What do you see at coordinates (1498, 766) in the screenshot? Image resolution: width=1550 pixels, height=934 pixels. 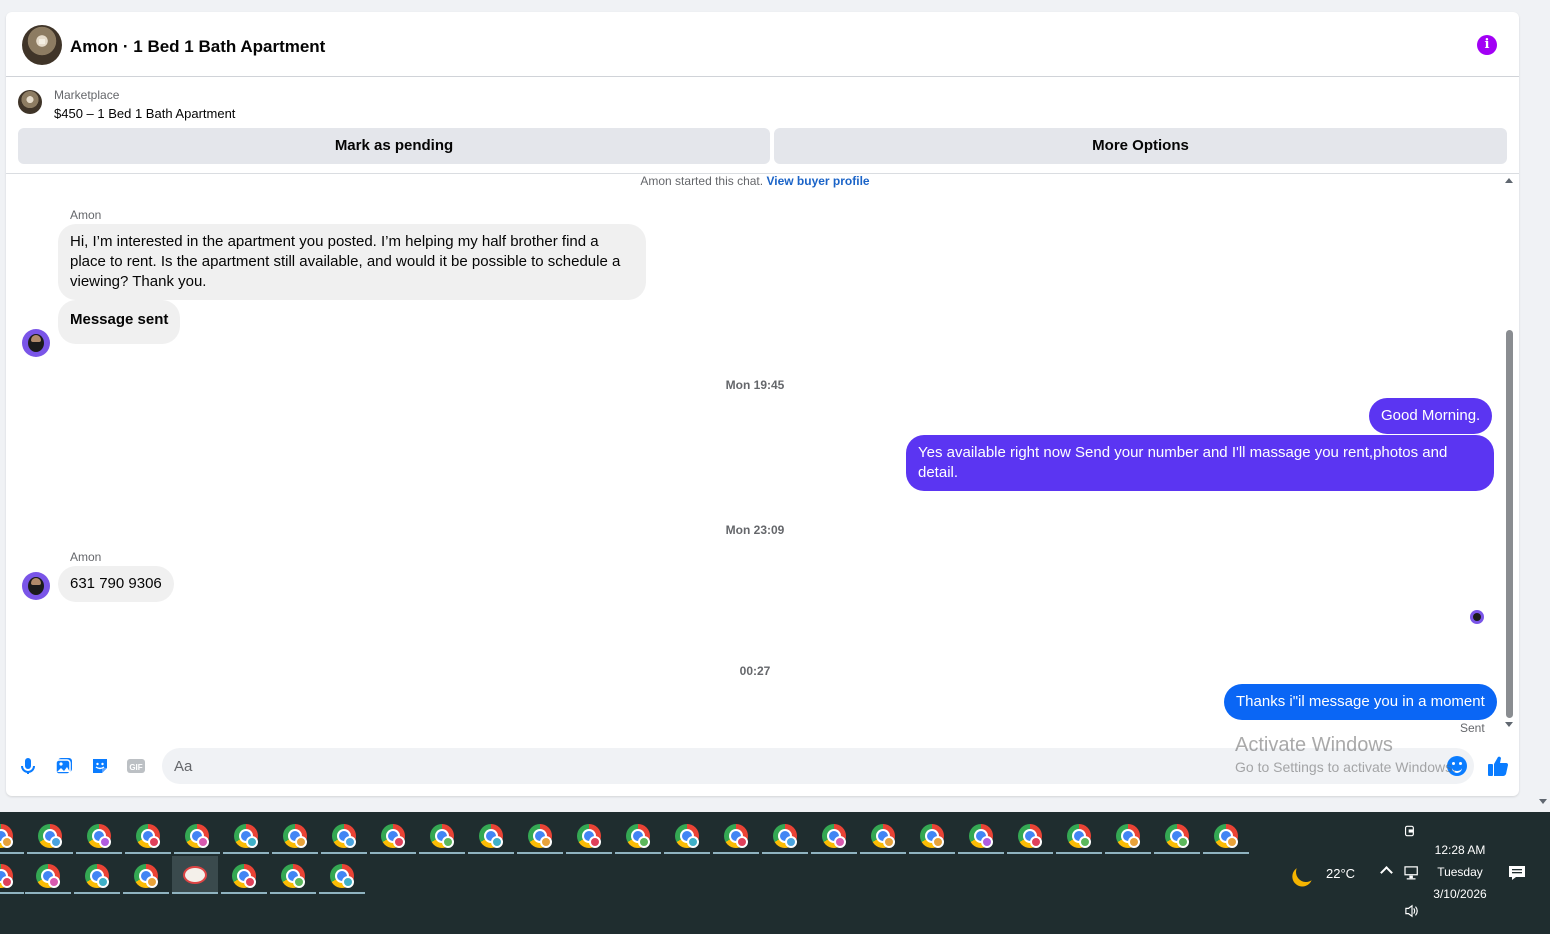 I see `like-icon` at bounding box center [1498, 766].